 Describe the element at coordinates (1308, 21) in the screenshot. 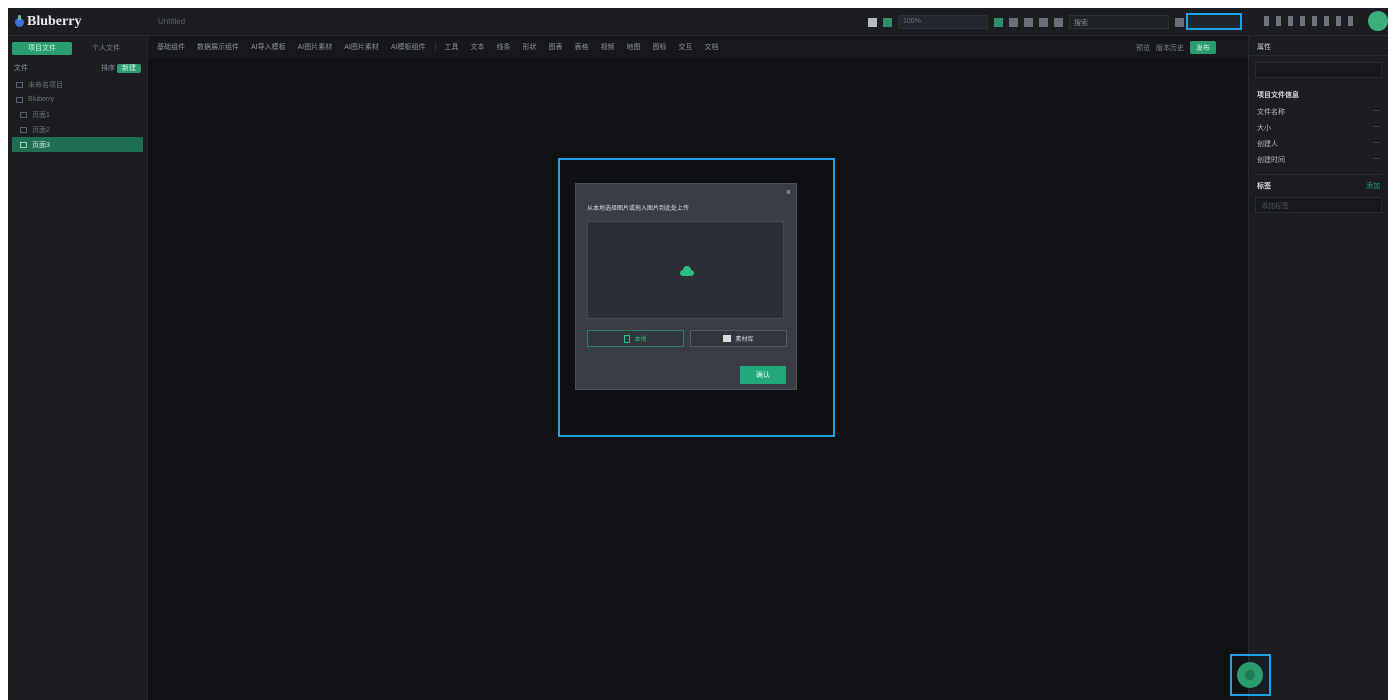

I see `right-toolbar` at that location.